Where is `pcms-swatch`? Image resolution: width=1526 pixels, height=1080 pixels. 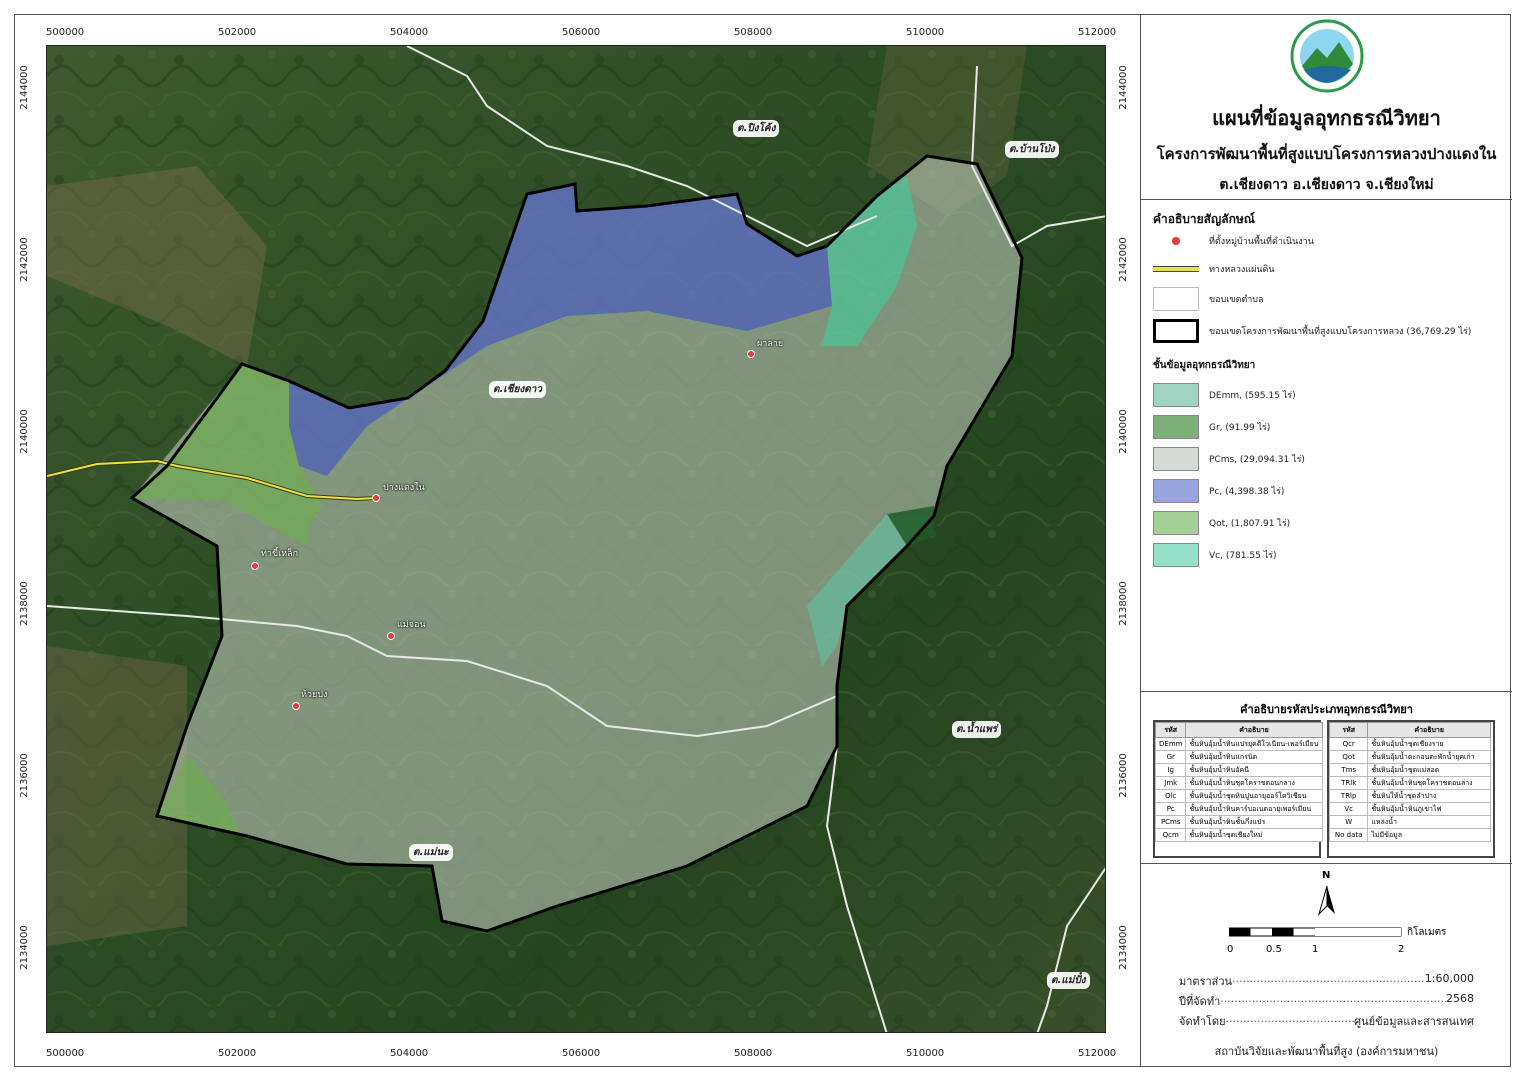 pcms-swatch is located at coordinates (1176, 459).